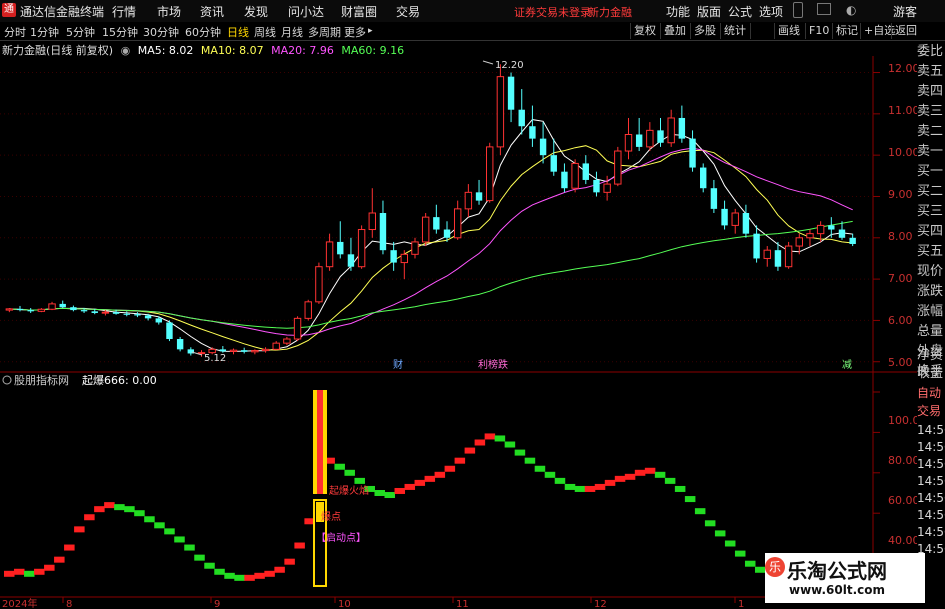 This screenshot has width=945, height=609. What do you see at coordinates (19, 603) in the screenshot?
I see `date-axis-label: 2024年` at bounding box center [19, 603].